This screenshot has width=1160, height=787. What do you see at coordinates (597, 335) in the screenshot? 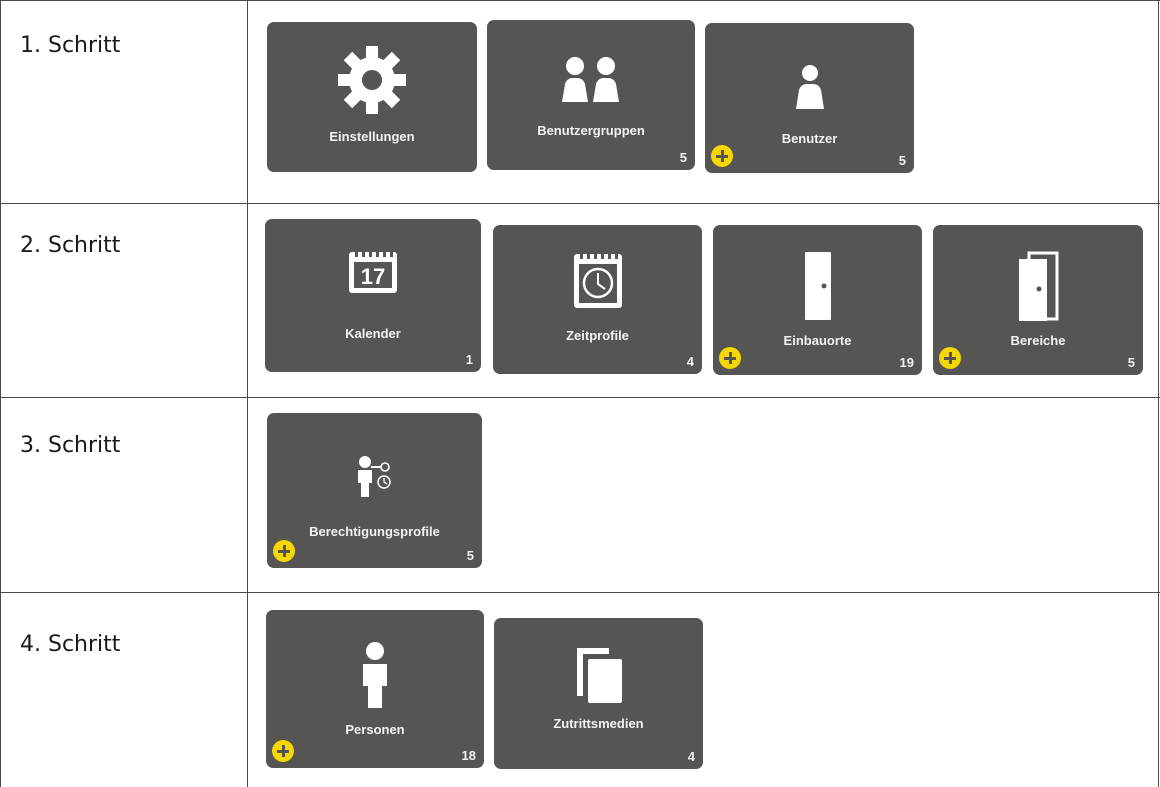
I see `tile-label: Zeitprofile` at bounding box center [597, 335].